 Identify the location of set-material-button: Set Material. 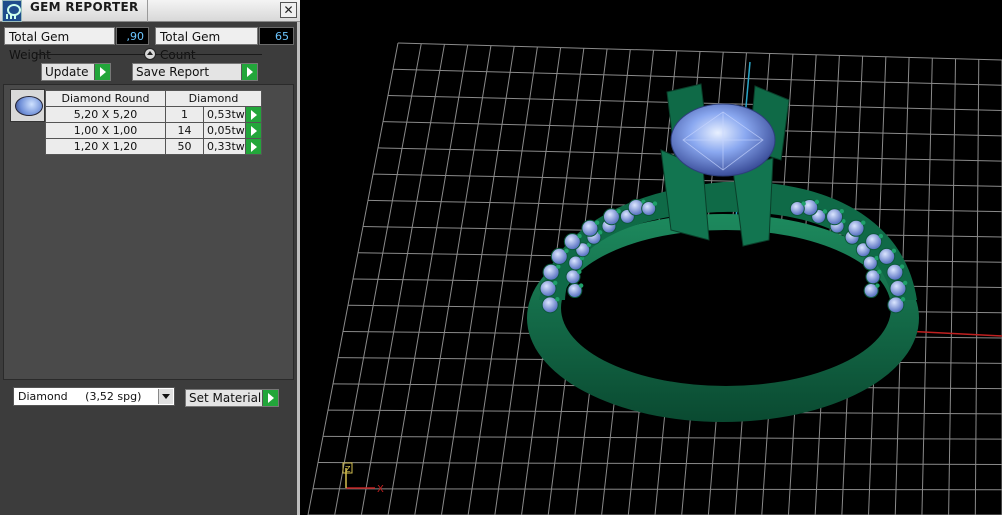
(232, 398).